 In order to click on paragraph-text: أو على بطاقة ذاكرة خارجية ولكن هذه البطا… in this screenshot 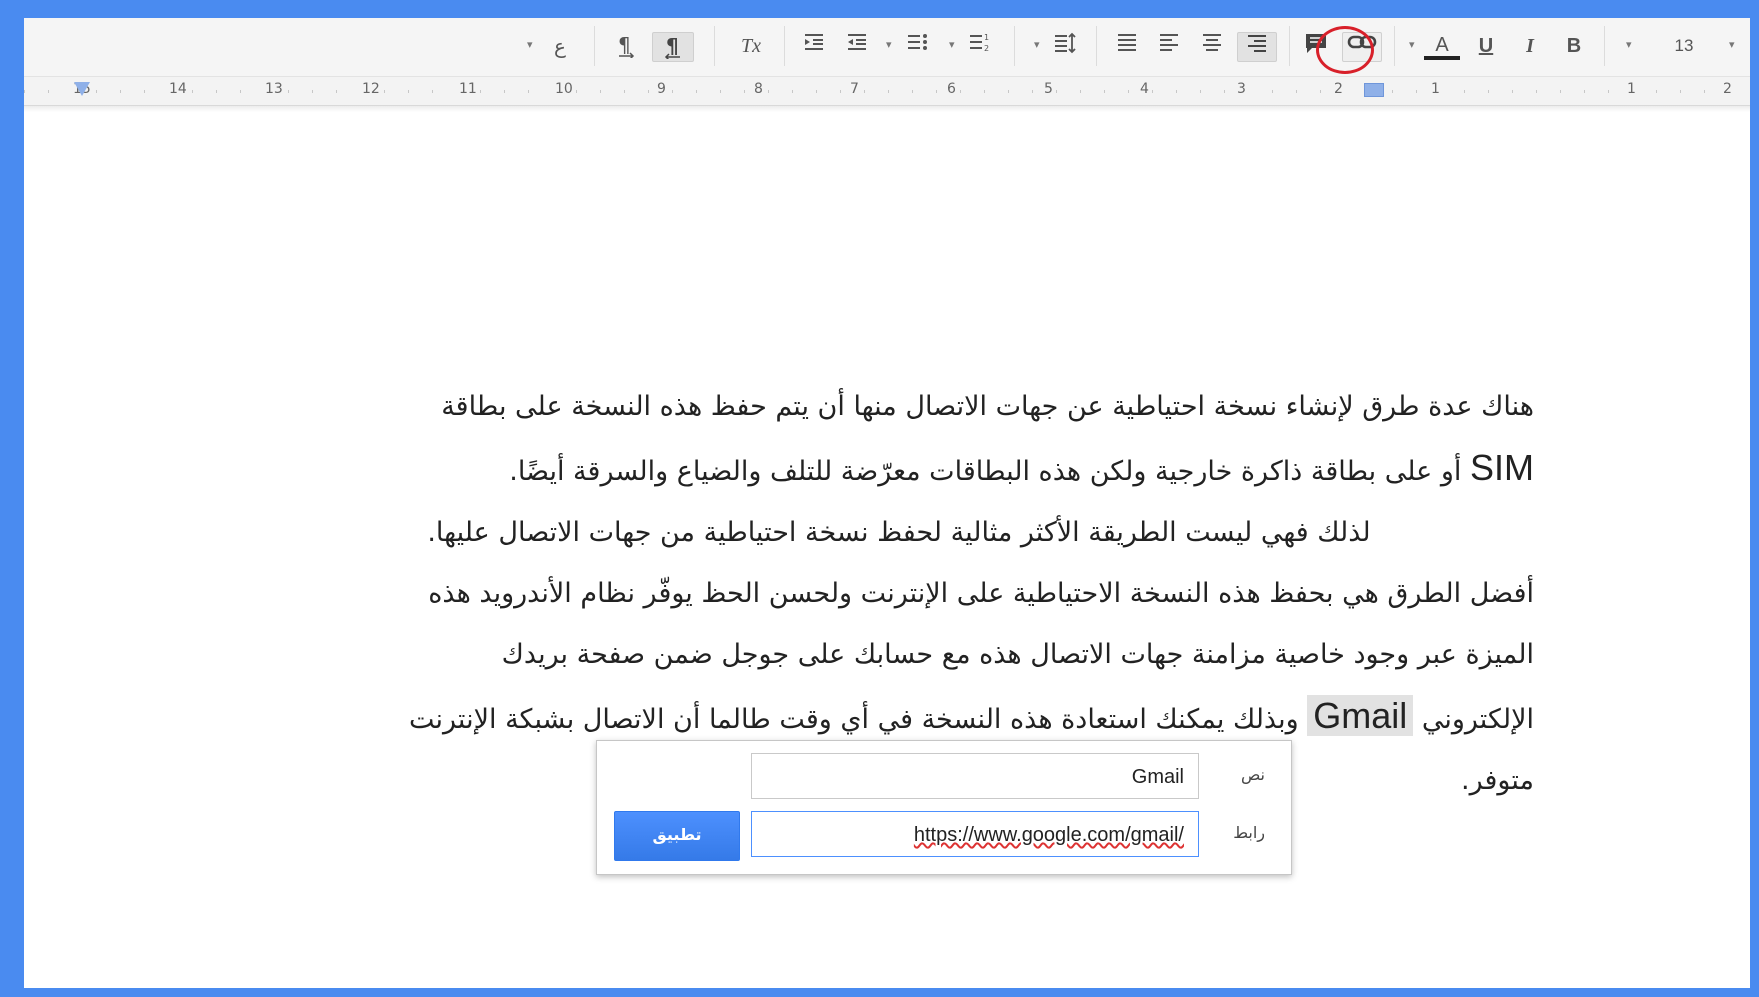, I will do `click(989, 471)`.